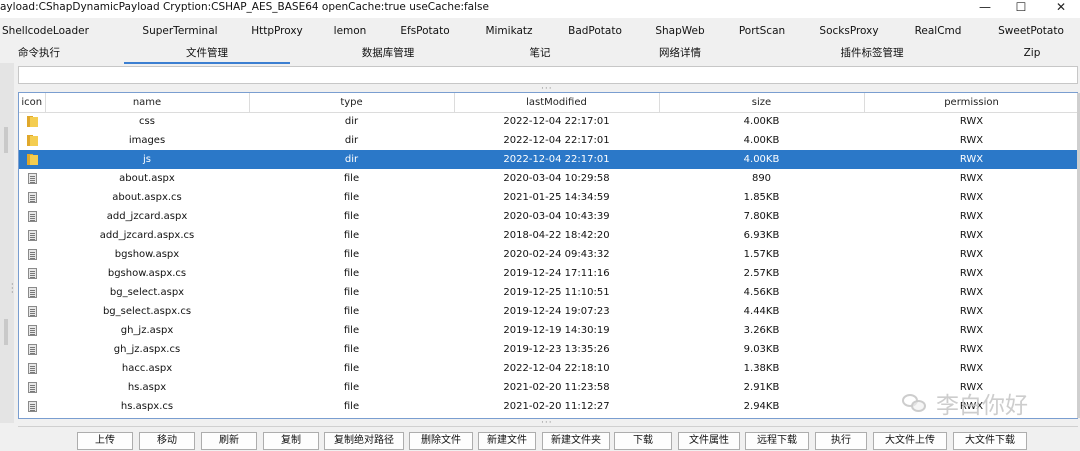 The image size is (1080, 451). What do you see at coordinates (1031, 31) in the screenshot?
I see `plugin-tab-sweetpotato: SweetPotato` at bounding box center [1031, 31].